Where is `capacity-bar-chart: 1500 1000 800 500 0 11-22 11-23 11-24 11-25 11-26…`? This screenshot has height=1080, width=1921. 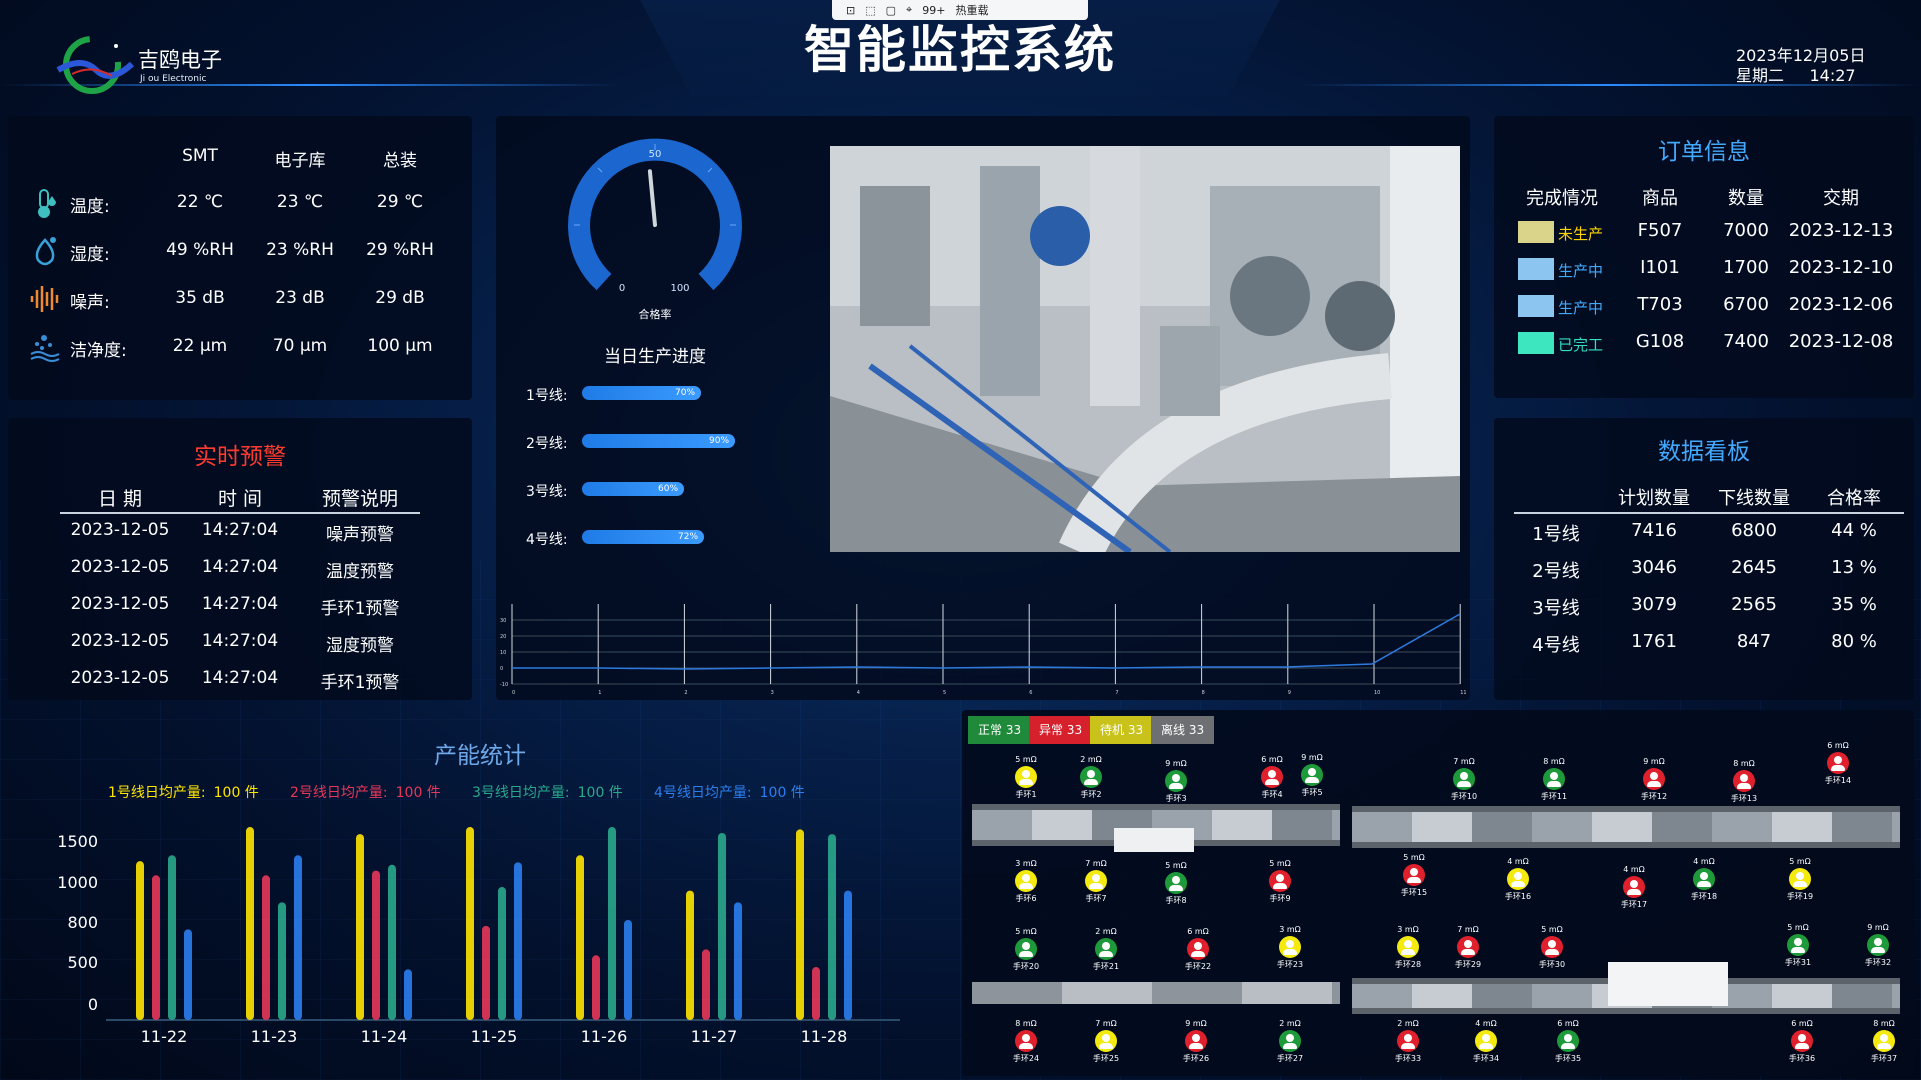 capacity-bar-chart: 1500 1000 800 500 0 11-22 11-23 11-24 11-25 11-26… is located at coordinates (478, 936).